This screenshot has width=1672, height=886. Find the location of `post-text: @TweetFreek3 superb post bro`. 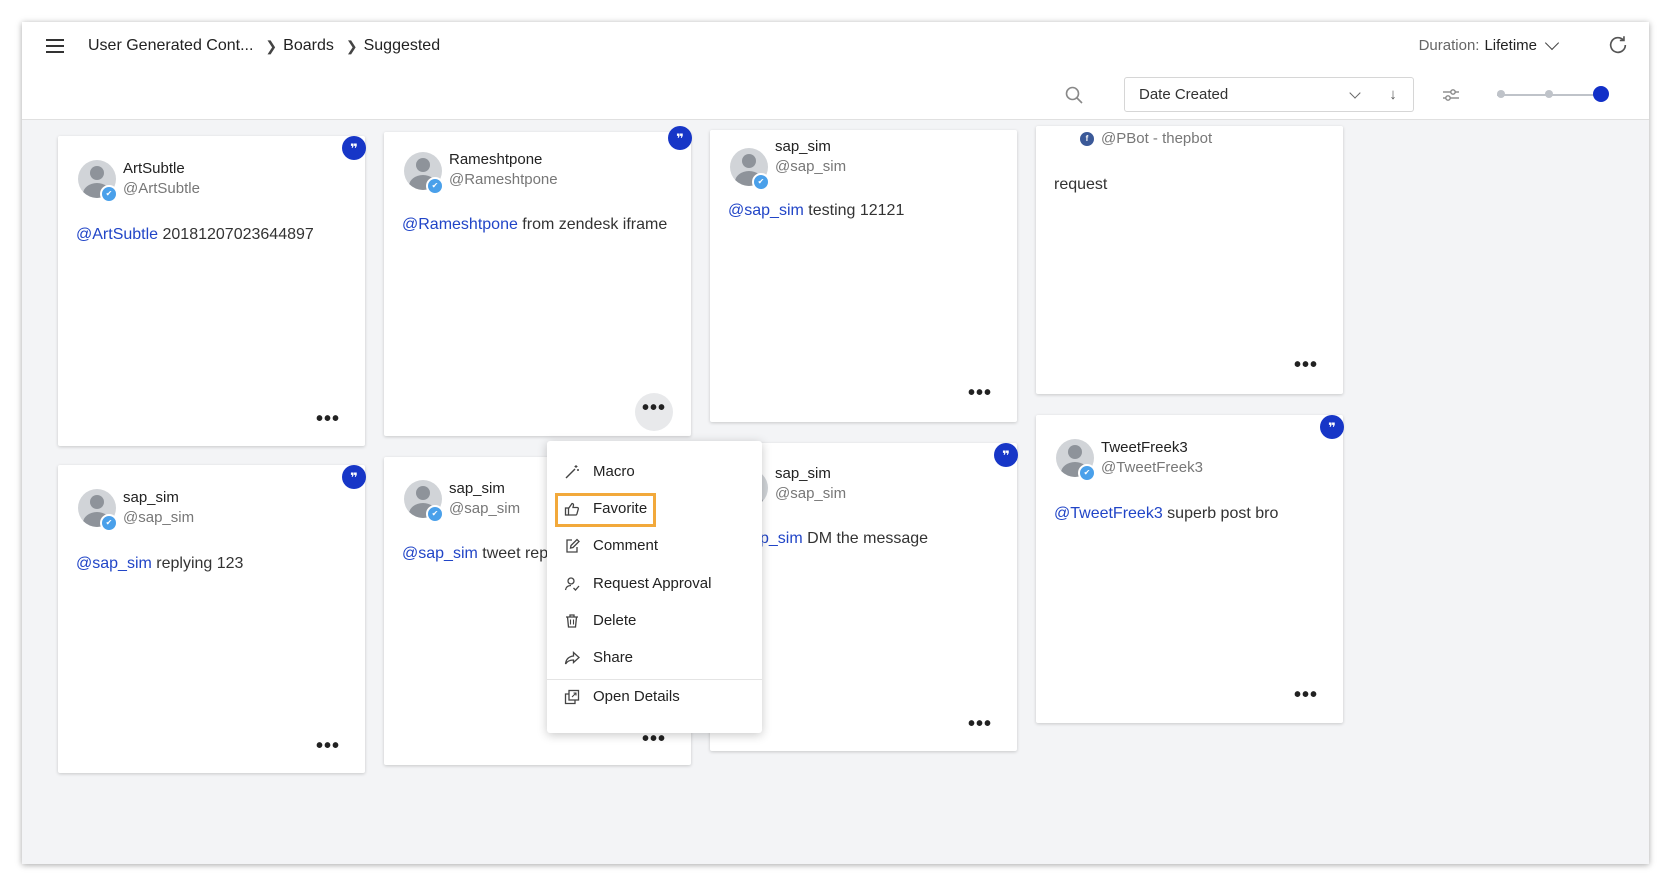

post-text: @TweetFreek3 superb post bro is located at coordinates (1166, 514).